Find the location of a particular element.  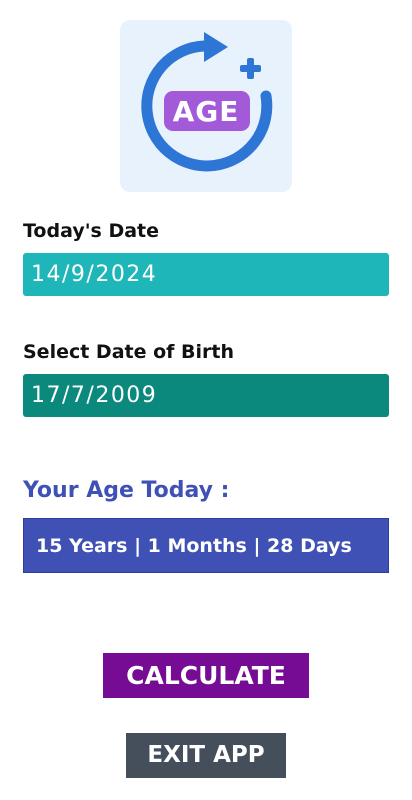

todays-date-field: 14/9/2024 is located at coordinates (206, 274).